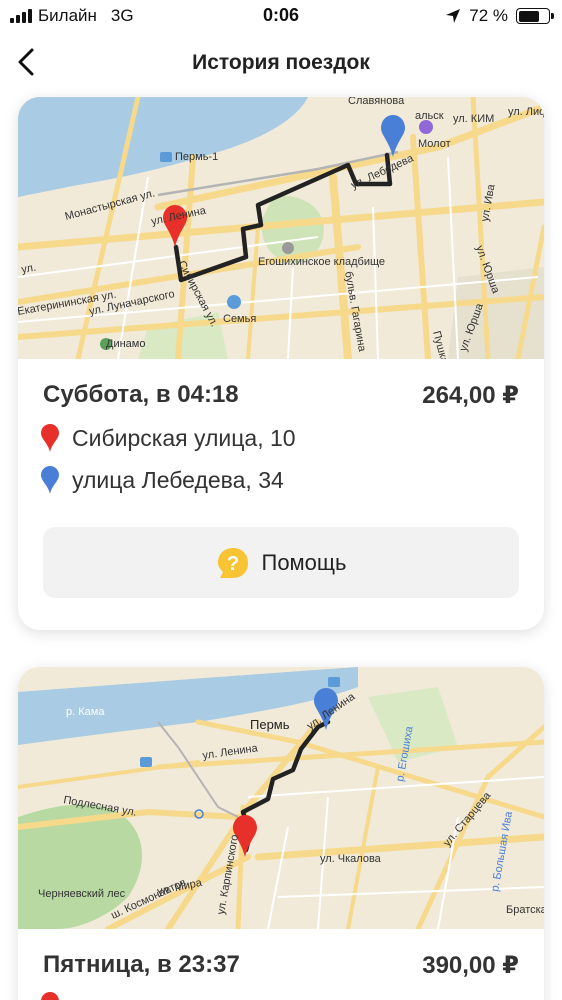 The width and height of the screenshot is (562, 1000). What do you see at coordinates (281, 967) in the screenshot?
I see `trip-header: Пятница, в 23:37 390,00 ₽` at bounding box center [281, 967].